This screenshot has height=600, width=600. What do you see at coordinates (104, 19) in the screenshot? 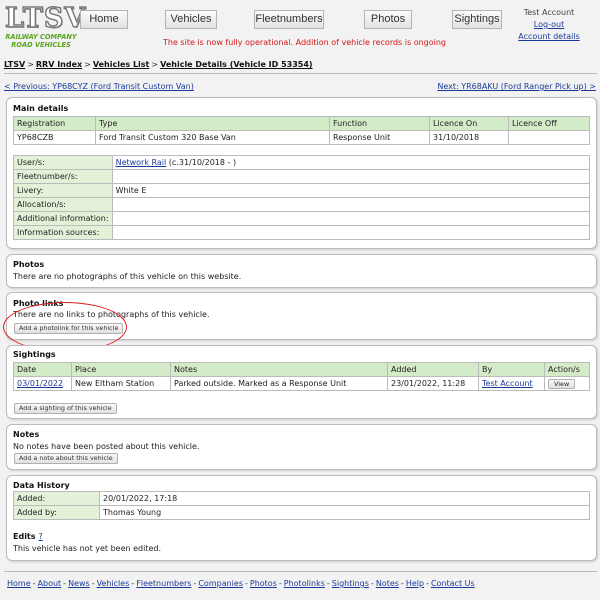
I see `nav-home-button: Home` at bounding box center [104, 19].